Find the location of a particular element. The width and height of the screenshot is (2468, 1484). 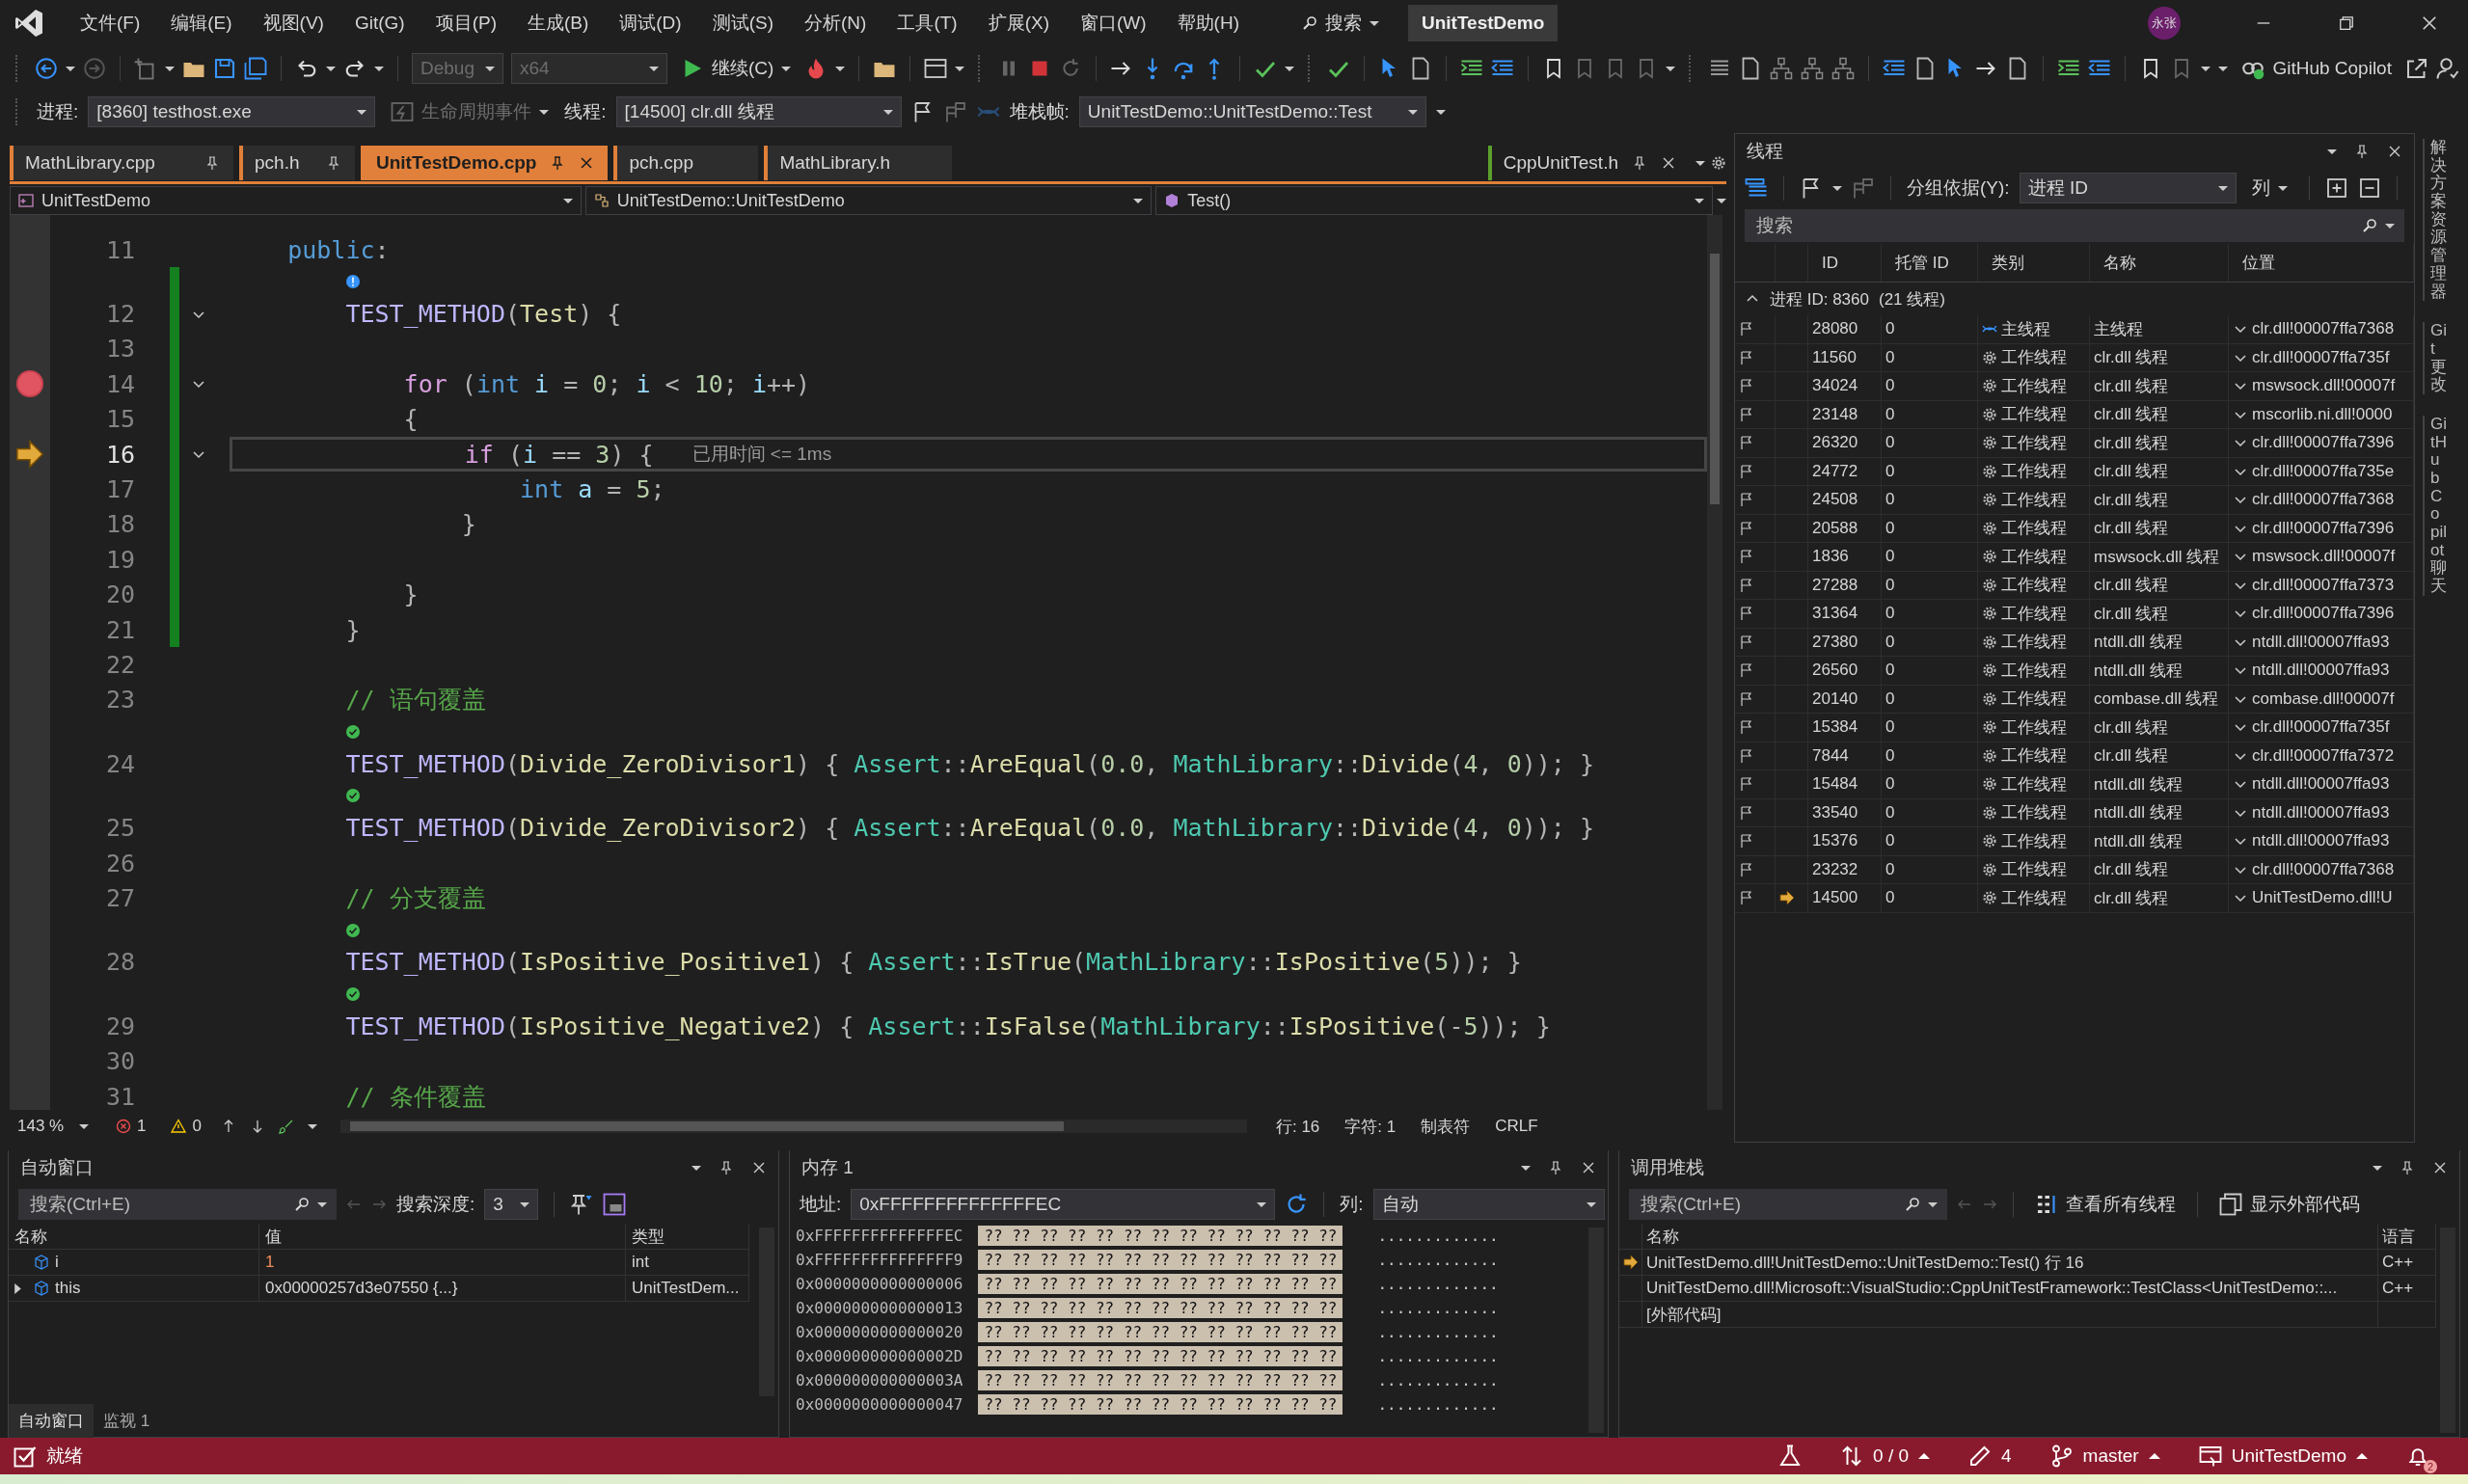

thread-dropdown: [14500] clr.dll 线程 is located at coordinates (758, 111).